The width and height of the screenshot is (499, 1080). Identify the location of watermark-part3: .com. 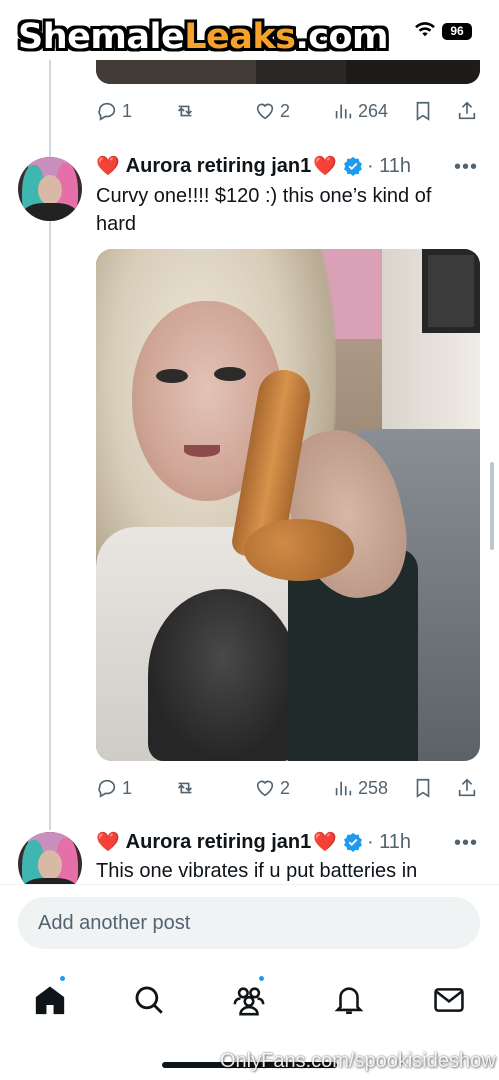
(342, 37).